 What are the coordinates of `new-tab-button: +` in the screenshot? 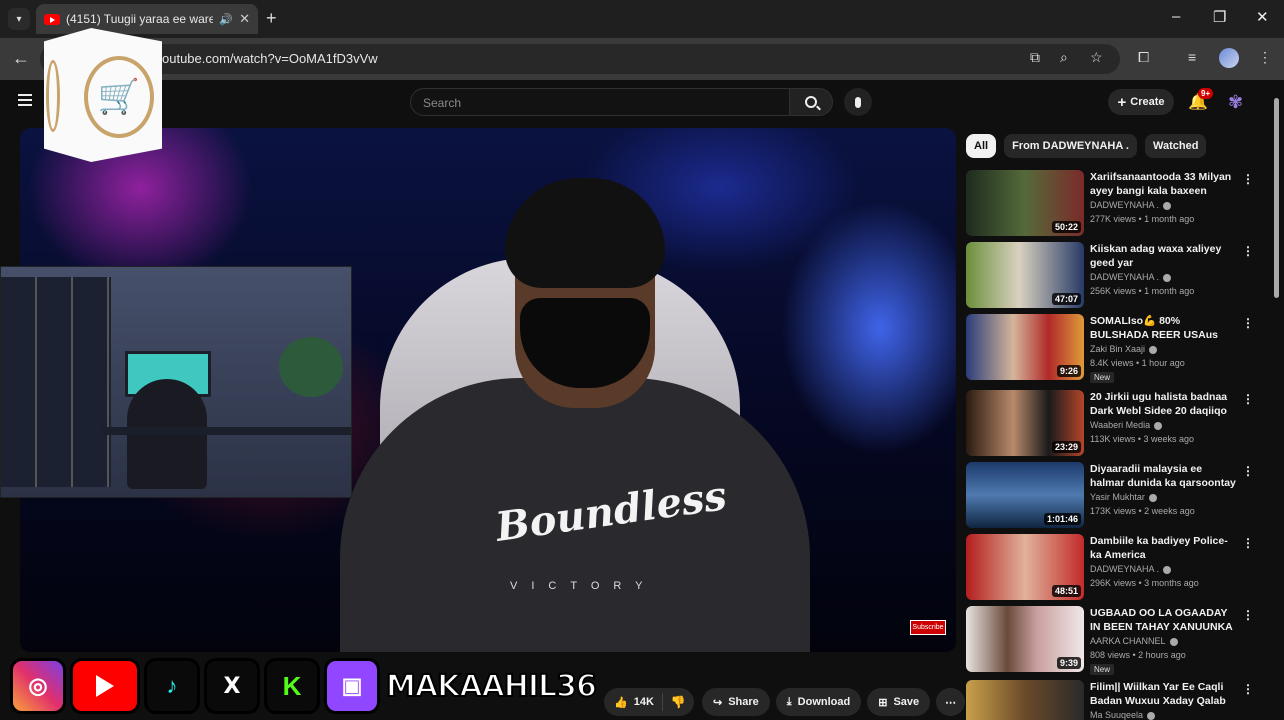 It's located at (271, 18).